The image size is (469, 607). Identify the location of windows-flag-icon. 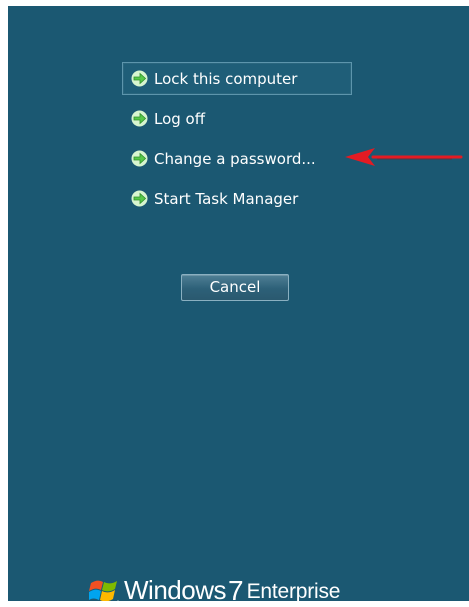
(104, 590).